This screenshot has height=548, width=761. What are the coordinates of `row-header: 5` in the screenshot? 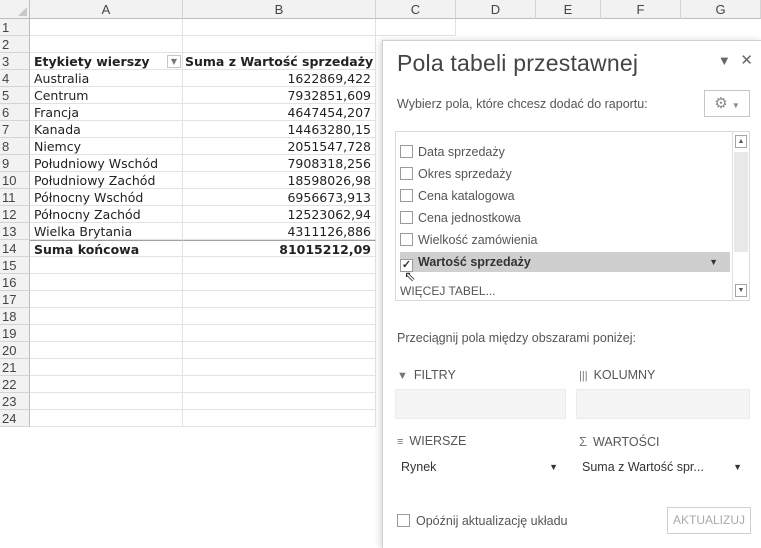 It's located at (15, 95).